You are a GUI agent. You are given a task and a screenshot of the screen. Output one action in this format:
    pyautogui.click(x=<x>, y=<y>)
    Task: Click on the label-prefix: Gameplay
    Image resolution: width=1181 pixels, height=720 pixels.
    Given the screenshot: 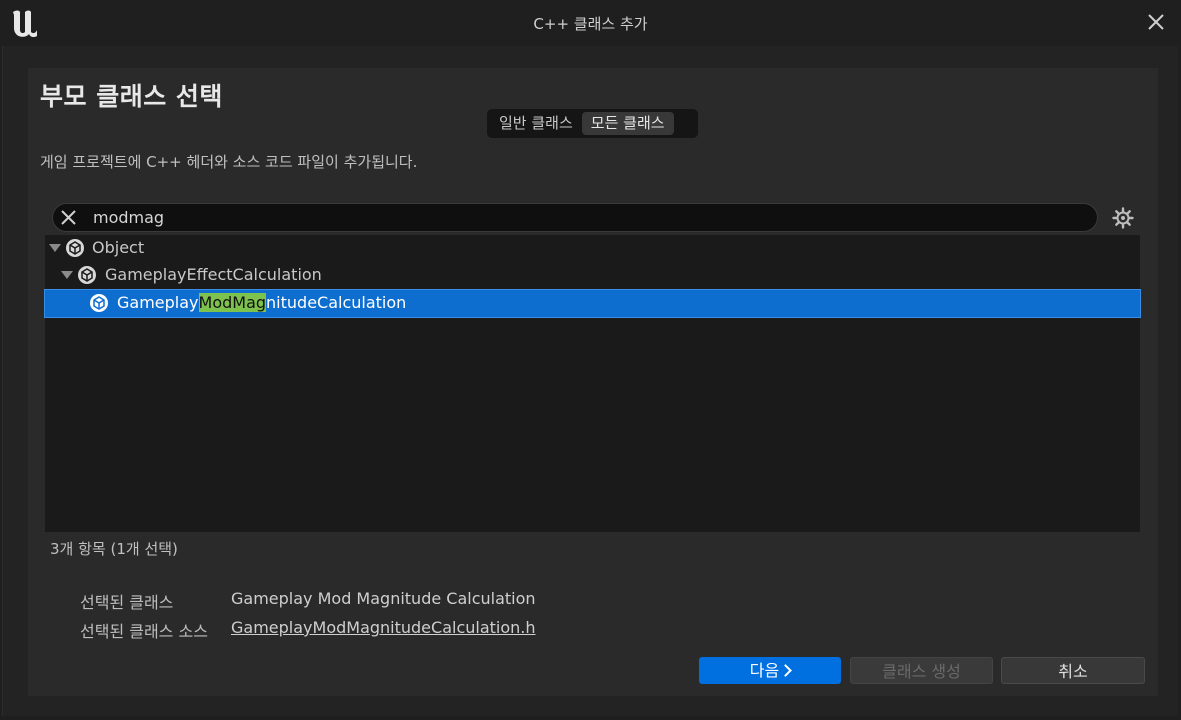 What is the action you would take?
    pyautogui.click(x=158, y=302)
    